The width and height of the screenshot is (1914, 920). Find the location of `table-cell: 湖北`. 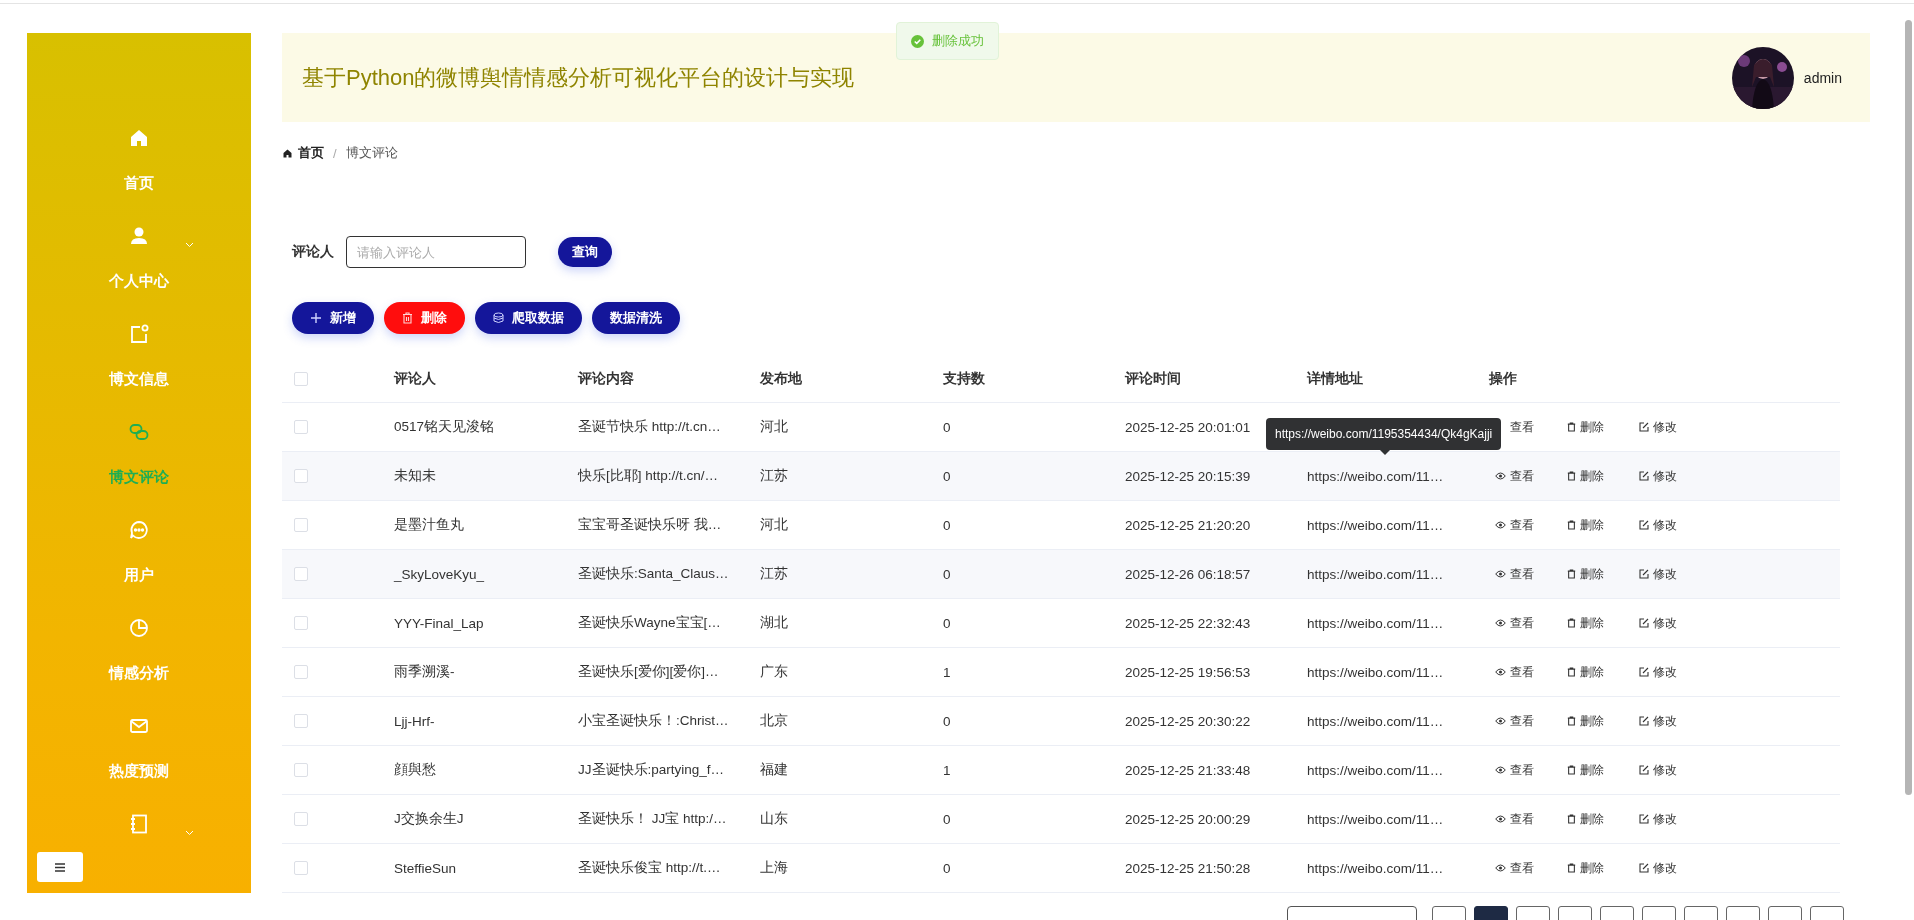

table-cell: 湖北 is located at coordinates (774, 622).